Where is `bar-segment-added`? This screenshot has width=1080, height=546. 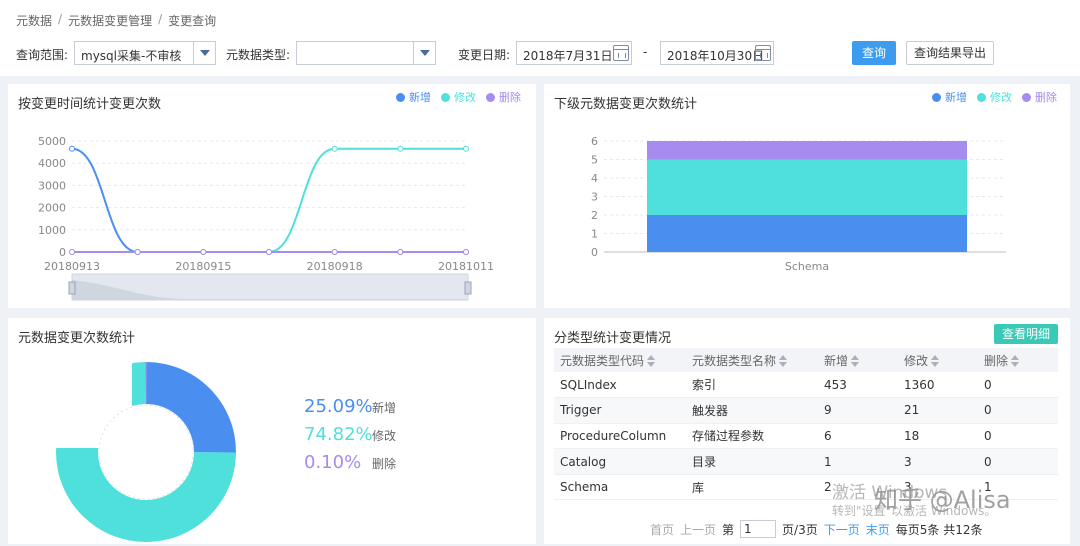
bar-segment-added is located at coordinates (807, 233).